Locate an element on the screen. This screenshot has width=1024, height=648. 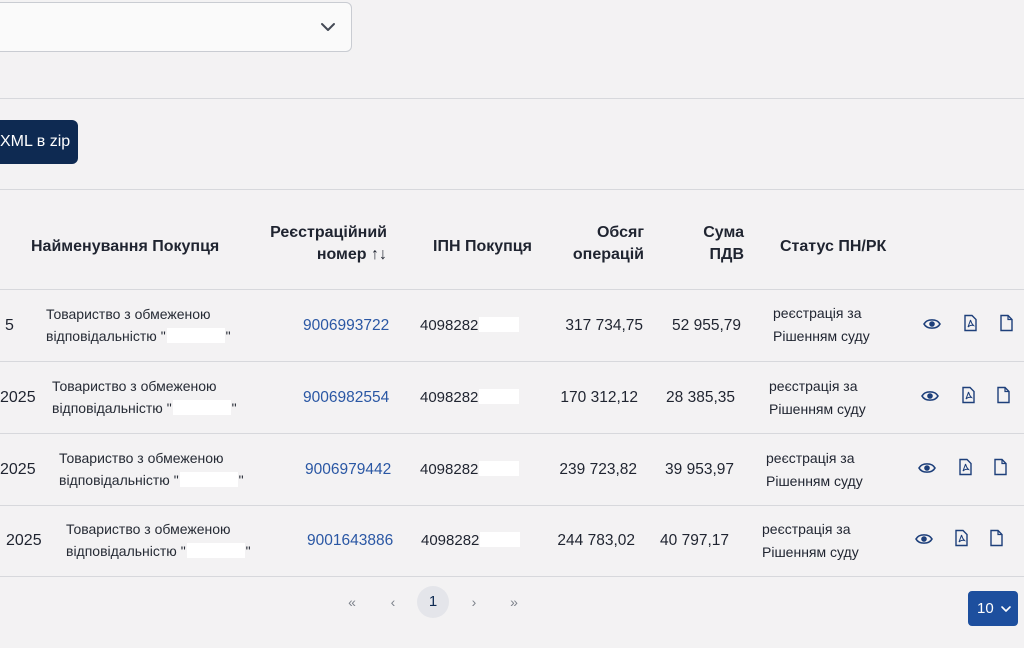
header-reg-number-line1: Реєстраційний is located at coordinates (328, 232).